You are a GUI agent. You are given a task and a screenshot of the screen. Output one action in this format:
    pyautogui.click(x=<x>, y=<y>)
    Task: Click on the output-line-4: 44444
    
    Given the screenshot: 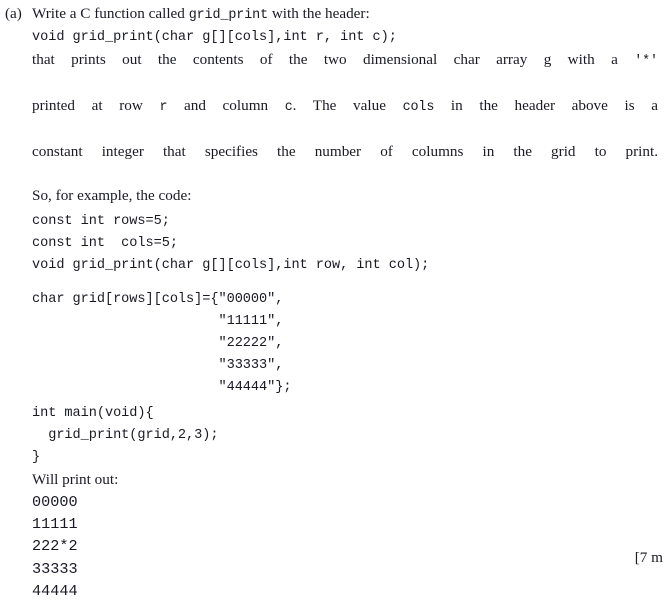 What is the action you would take?
    pyautogui.click(x=55, y=590)
    